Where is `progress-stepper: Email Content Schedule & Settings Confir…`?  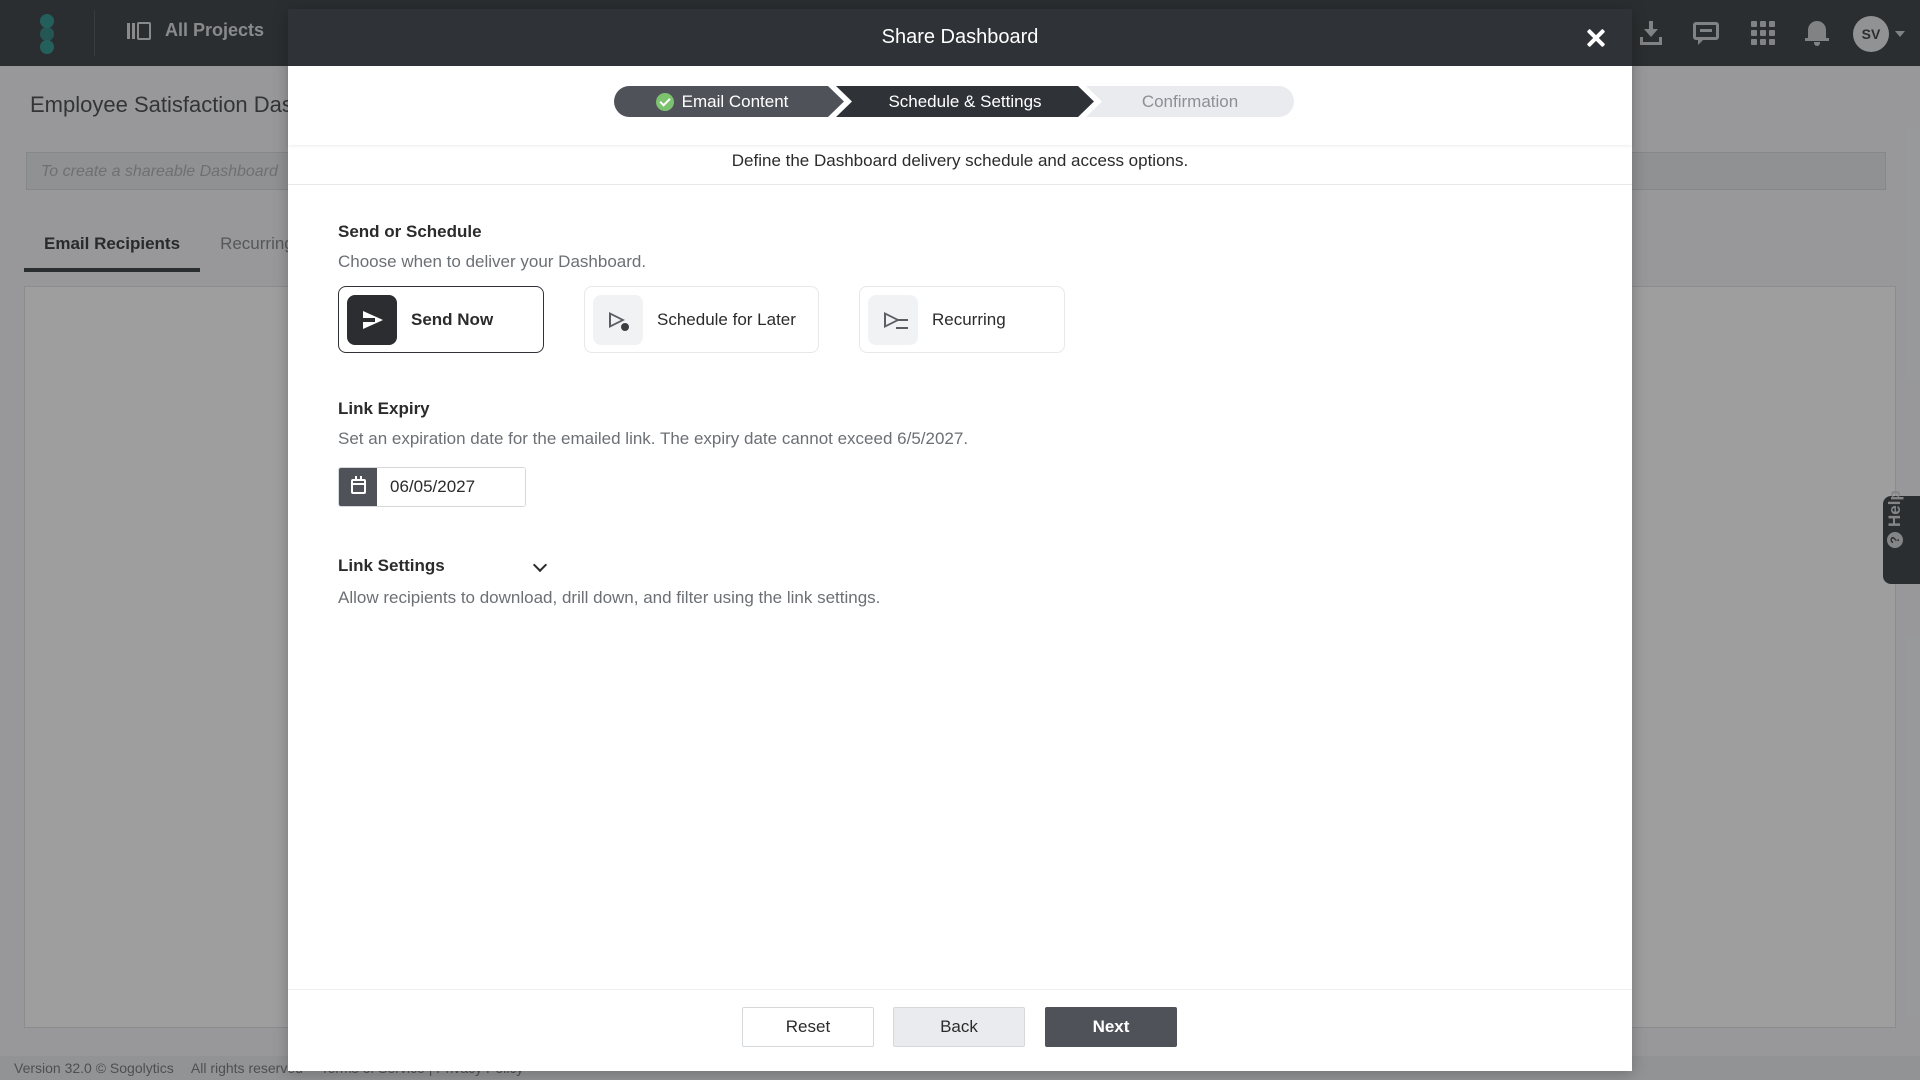 progress-stepper: Email Content Schedule & Settings Confir… is located at coordinates (954, 101).